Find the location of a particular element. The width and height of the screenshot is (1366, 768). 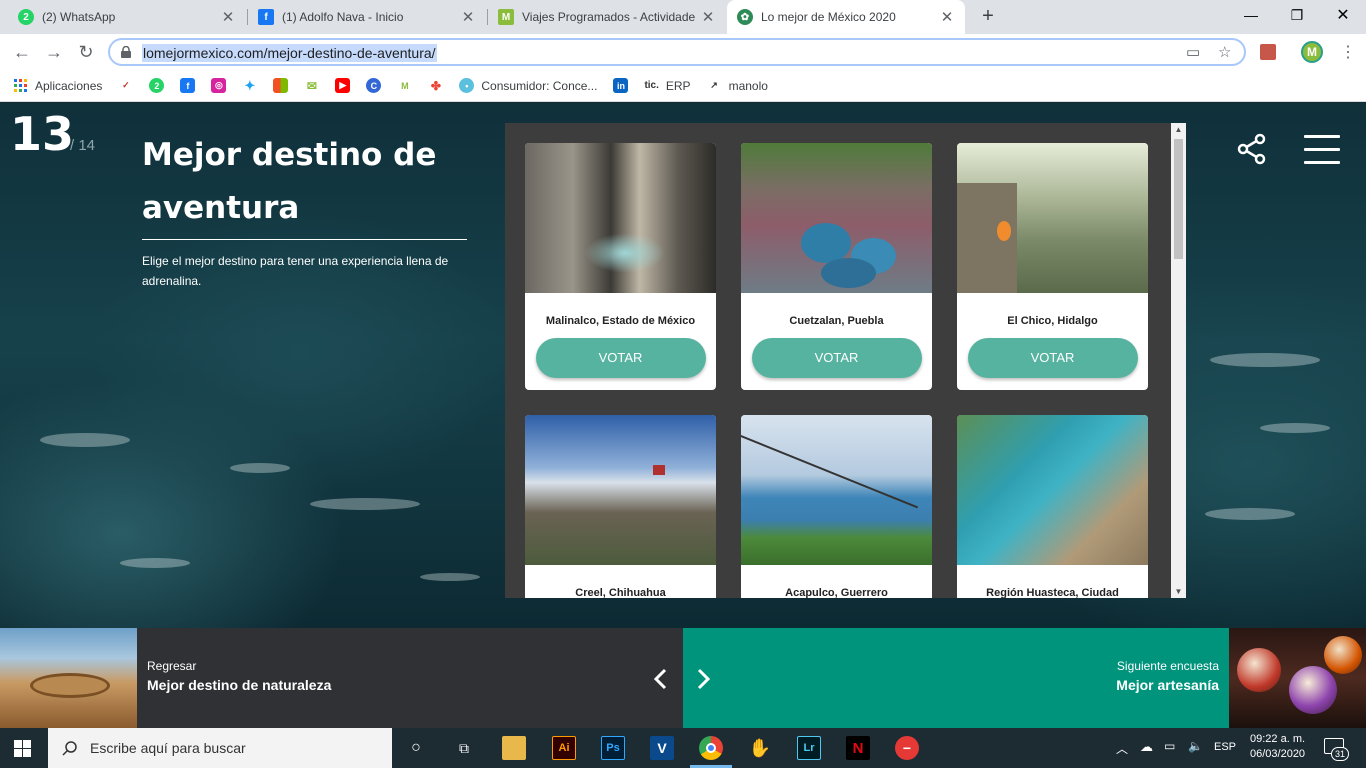

prev-title: Mejor destino de naturaleza is located at coordinates (239, 685).